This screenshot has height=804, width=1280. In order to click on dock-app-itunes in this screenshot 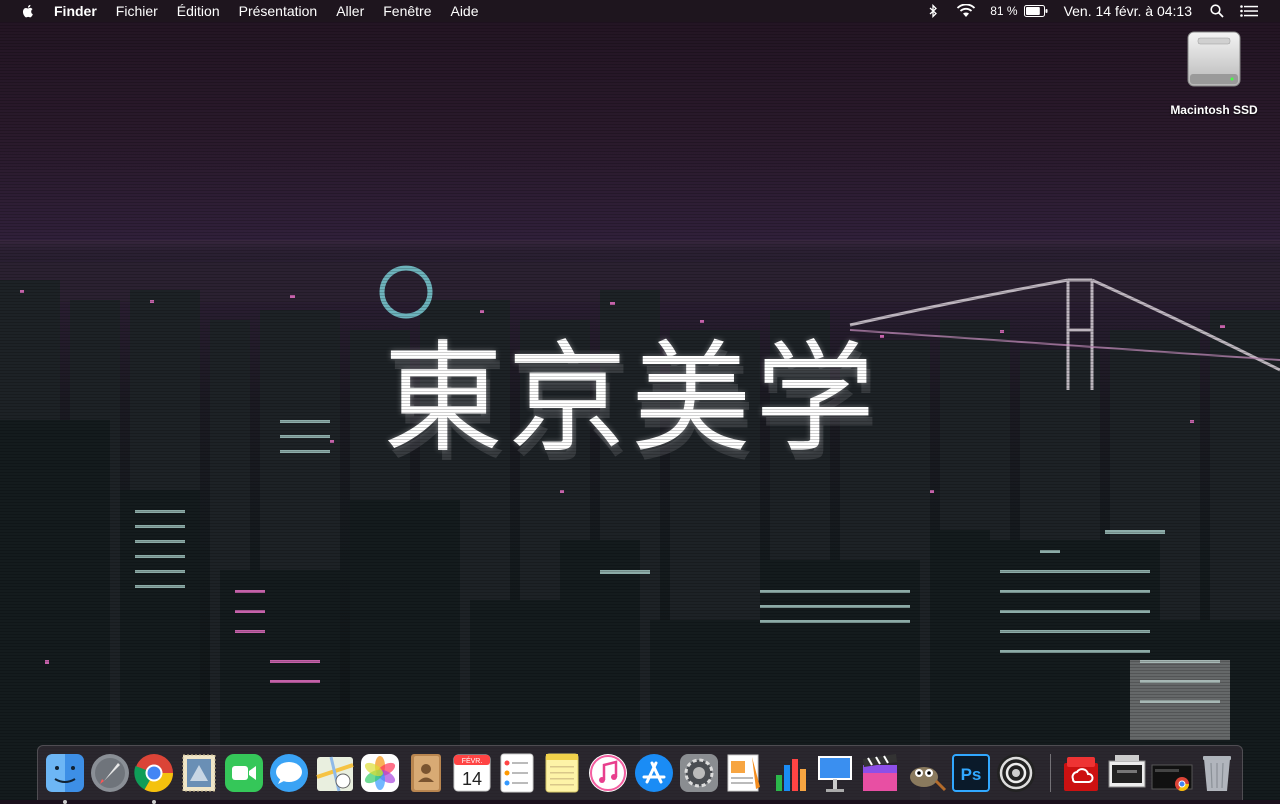, I will do `click(608, 773)`.